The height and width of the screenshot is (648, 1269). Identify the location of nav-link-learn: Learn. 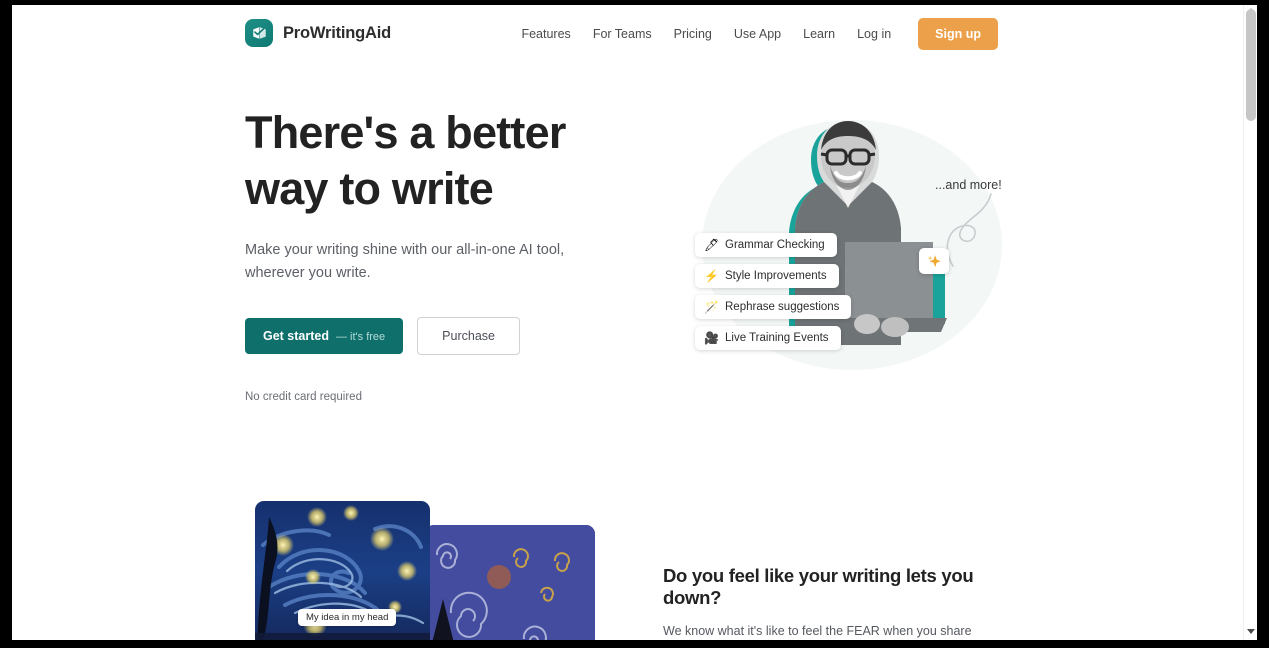
(819, 34).